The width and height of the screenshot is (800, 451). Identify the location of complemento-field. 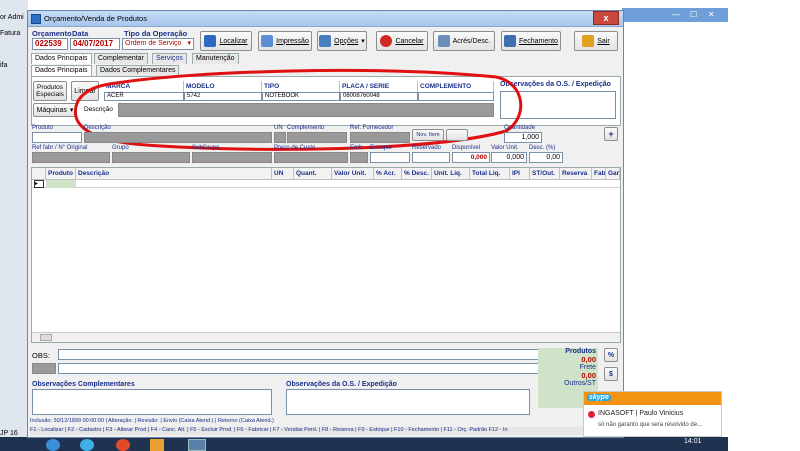
(317, 137).